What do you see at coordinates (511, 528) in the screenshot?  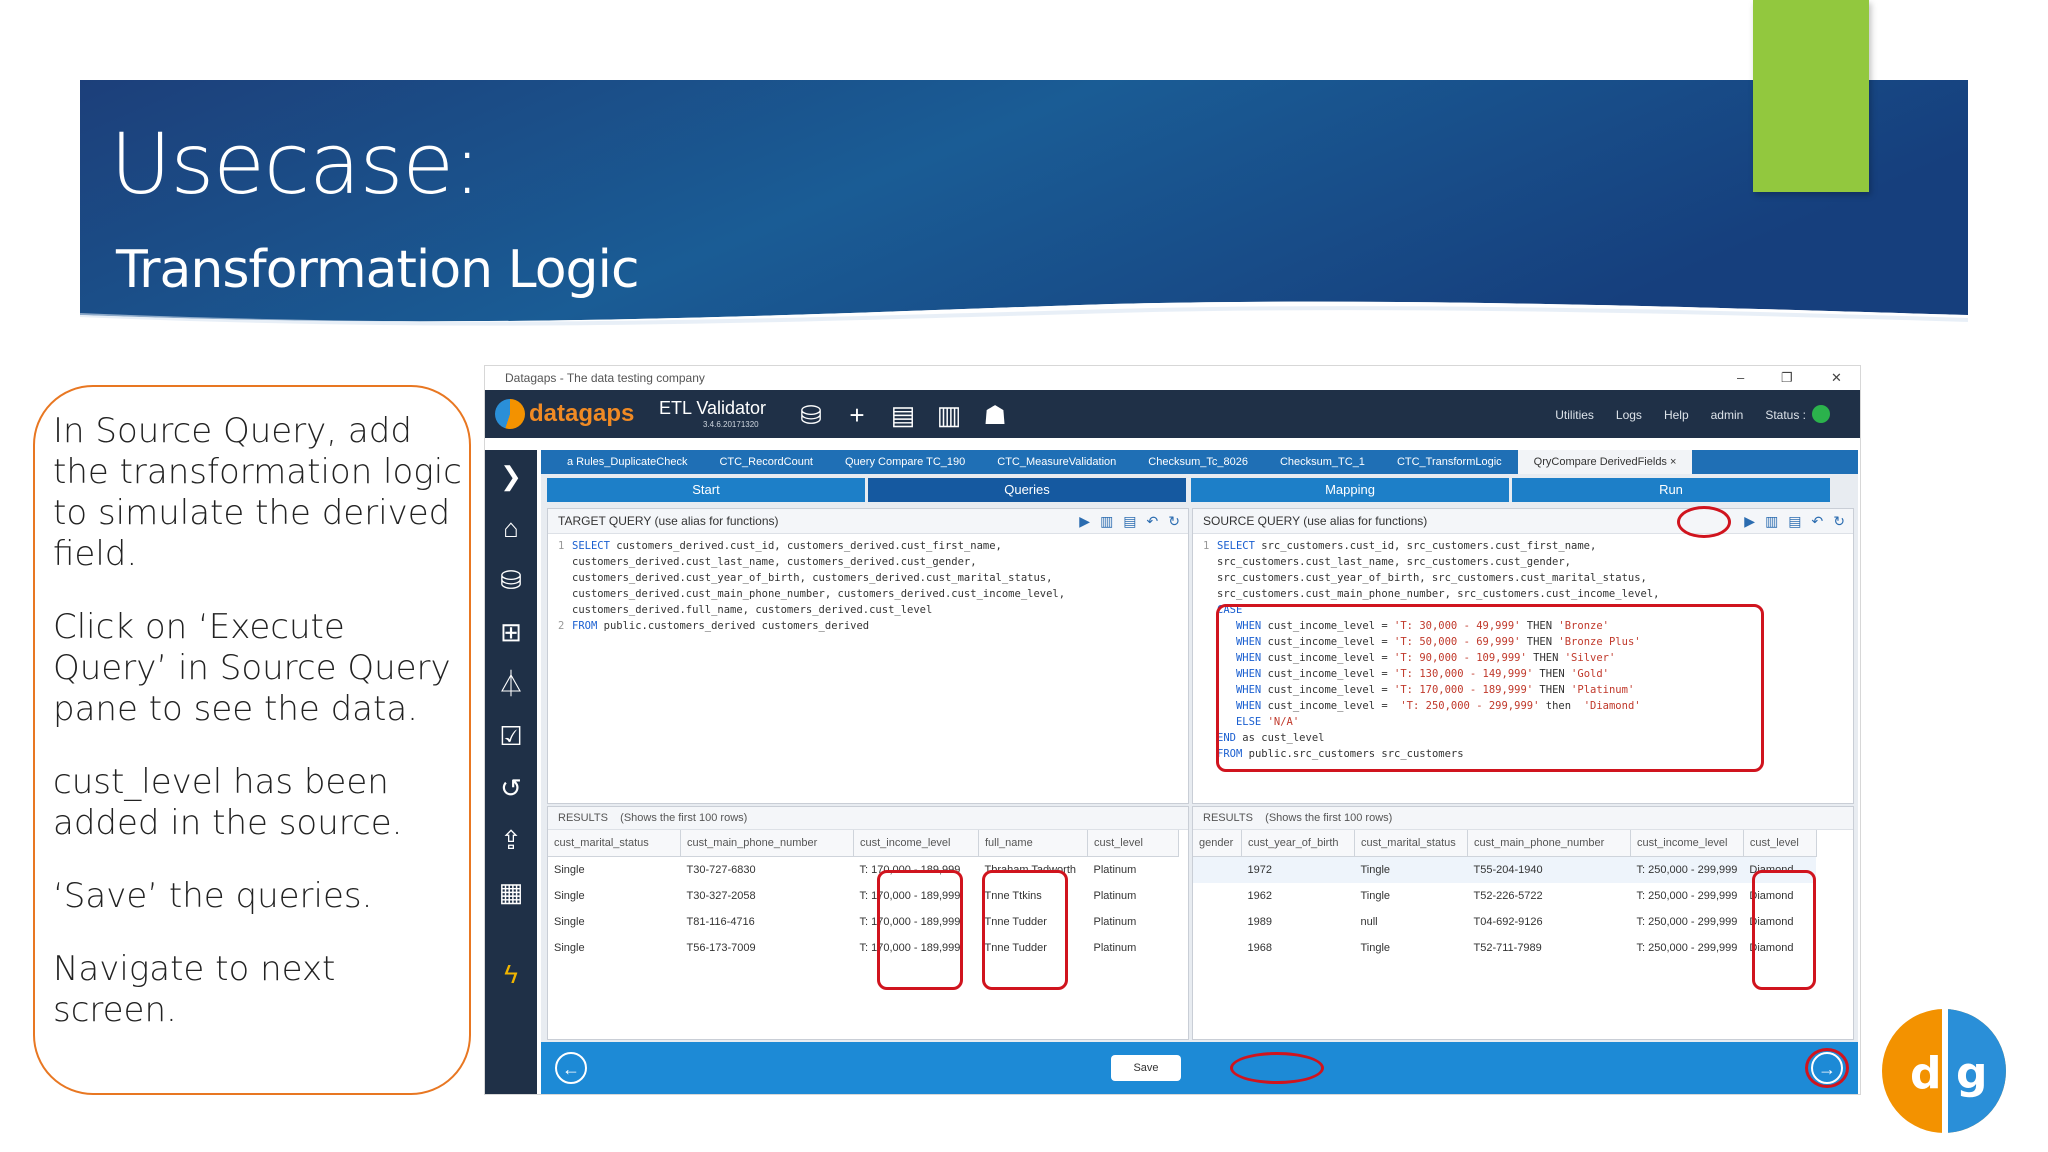 I see `home-icon: ⌂` at bounding box center [511, 528].